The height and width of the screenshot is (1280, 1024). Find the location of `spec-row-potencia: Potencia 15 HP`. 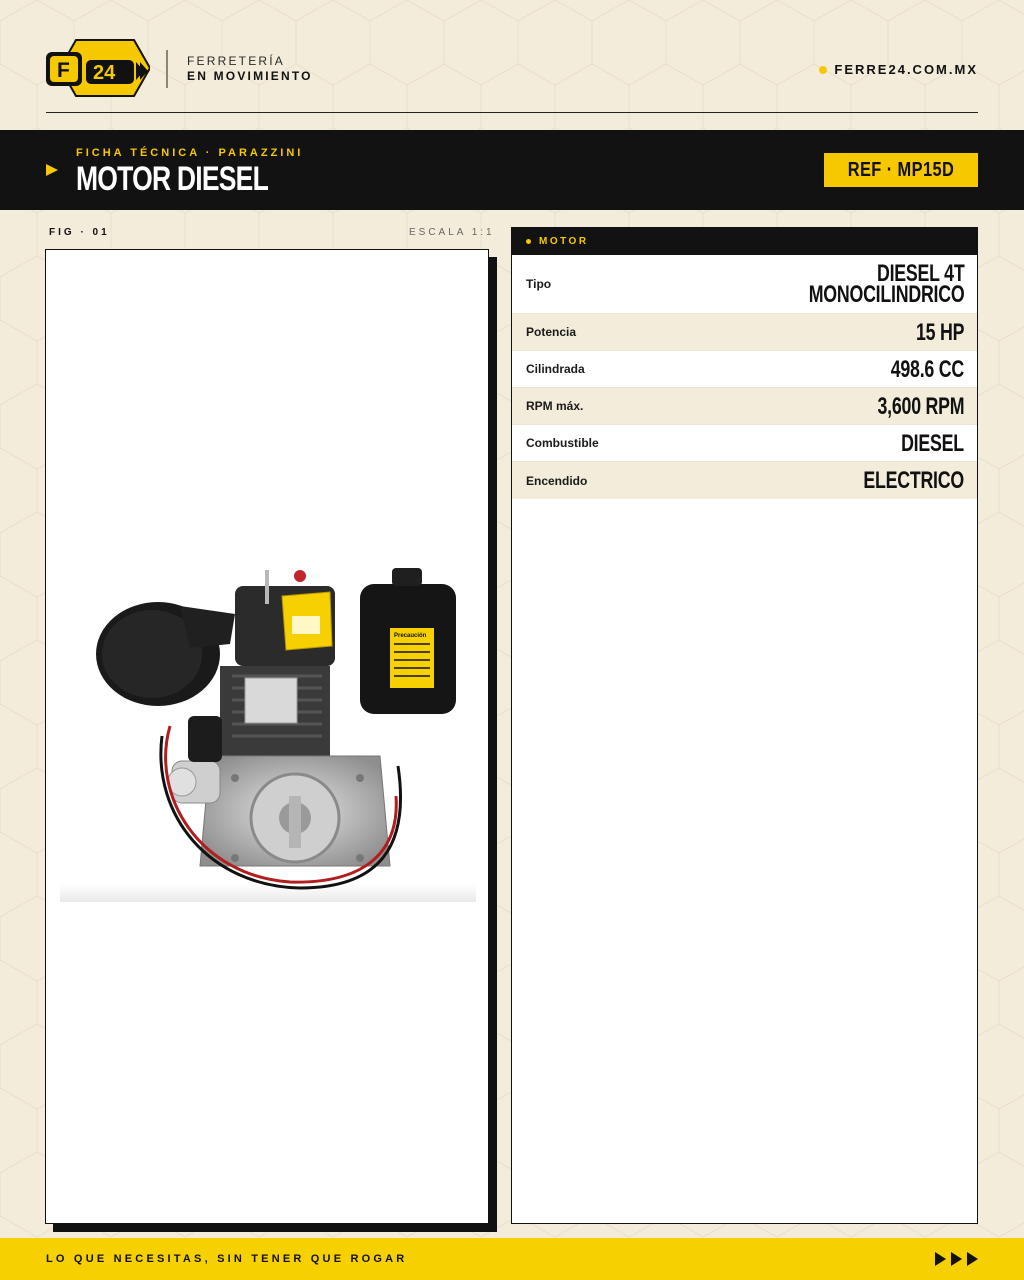

spec-row-potencia: Potencia 15 HP is located at coordinates (744, 332).